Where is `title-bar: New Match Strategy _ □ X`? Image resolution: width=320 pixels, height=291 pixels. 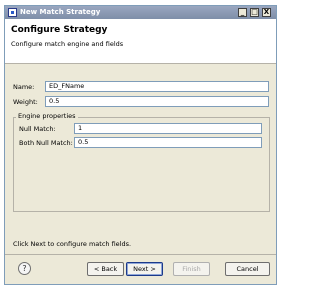
title-bar: New Match Strategy _ □ X is located at coordinates (140, 12).